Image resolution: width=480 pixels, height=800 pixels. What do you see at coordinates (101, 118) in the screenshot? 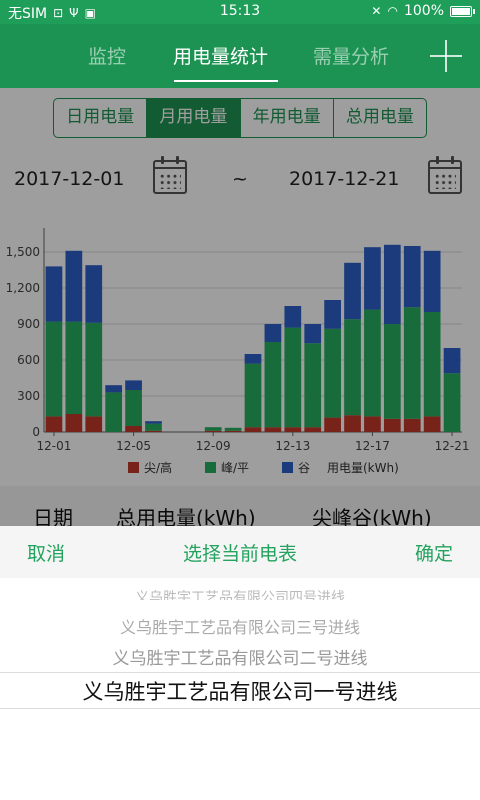
I see `segment-daily: 日用电量` at bounding box center [101, 118].